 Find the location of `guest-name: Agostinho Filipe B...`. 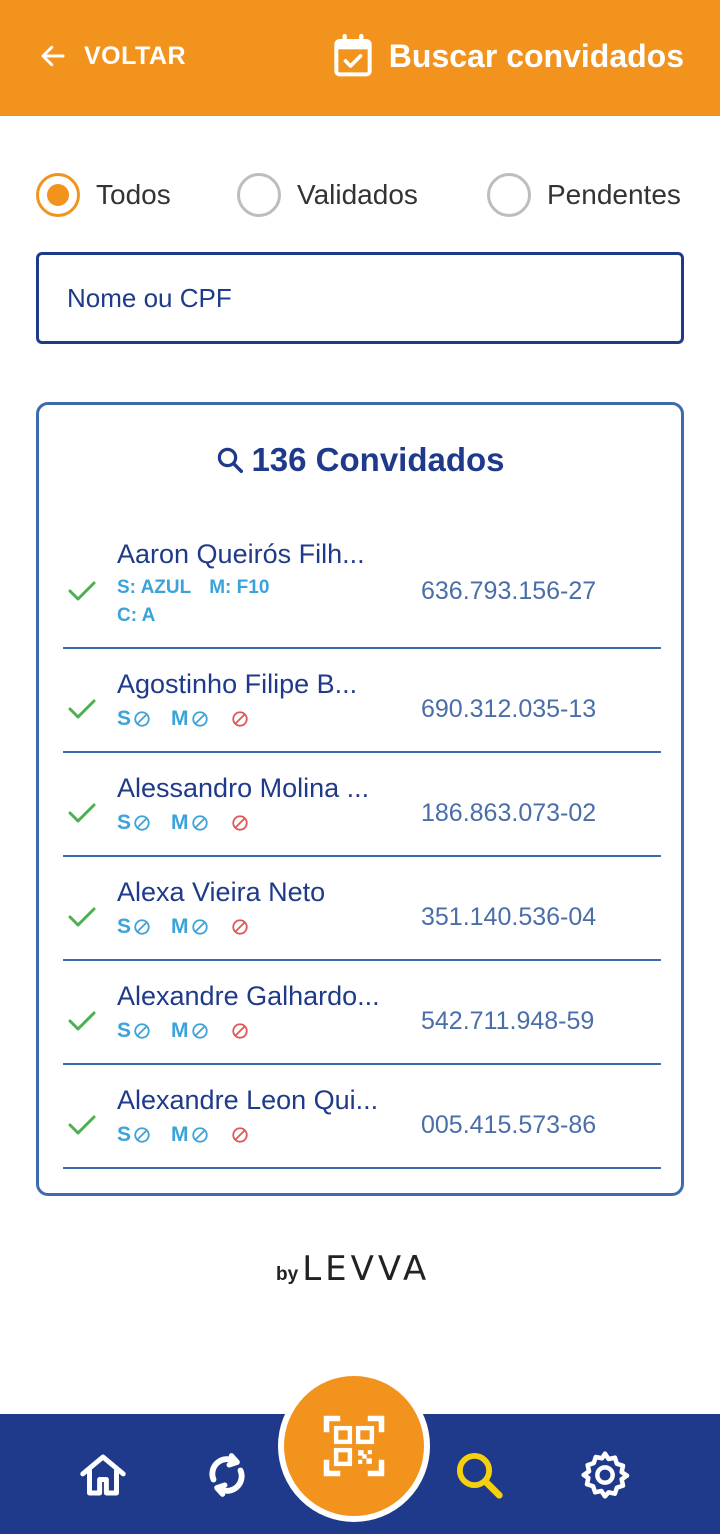

guest-name: Agostinho Filipe B... is located at coordinates (237, 684).